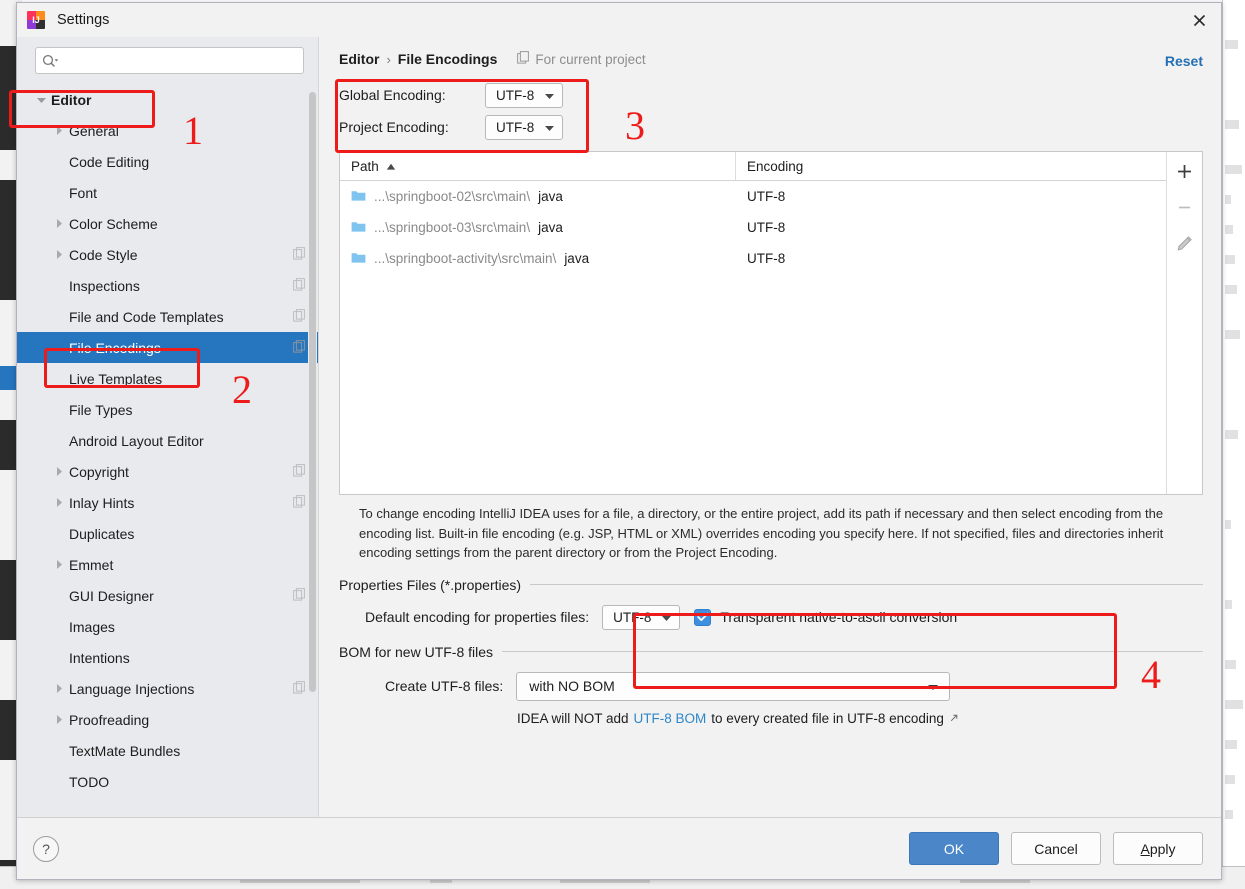  I want to click on properties-files-title: Properties Files (*.properties), so click(430, 584).